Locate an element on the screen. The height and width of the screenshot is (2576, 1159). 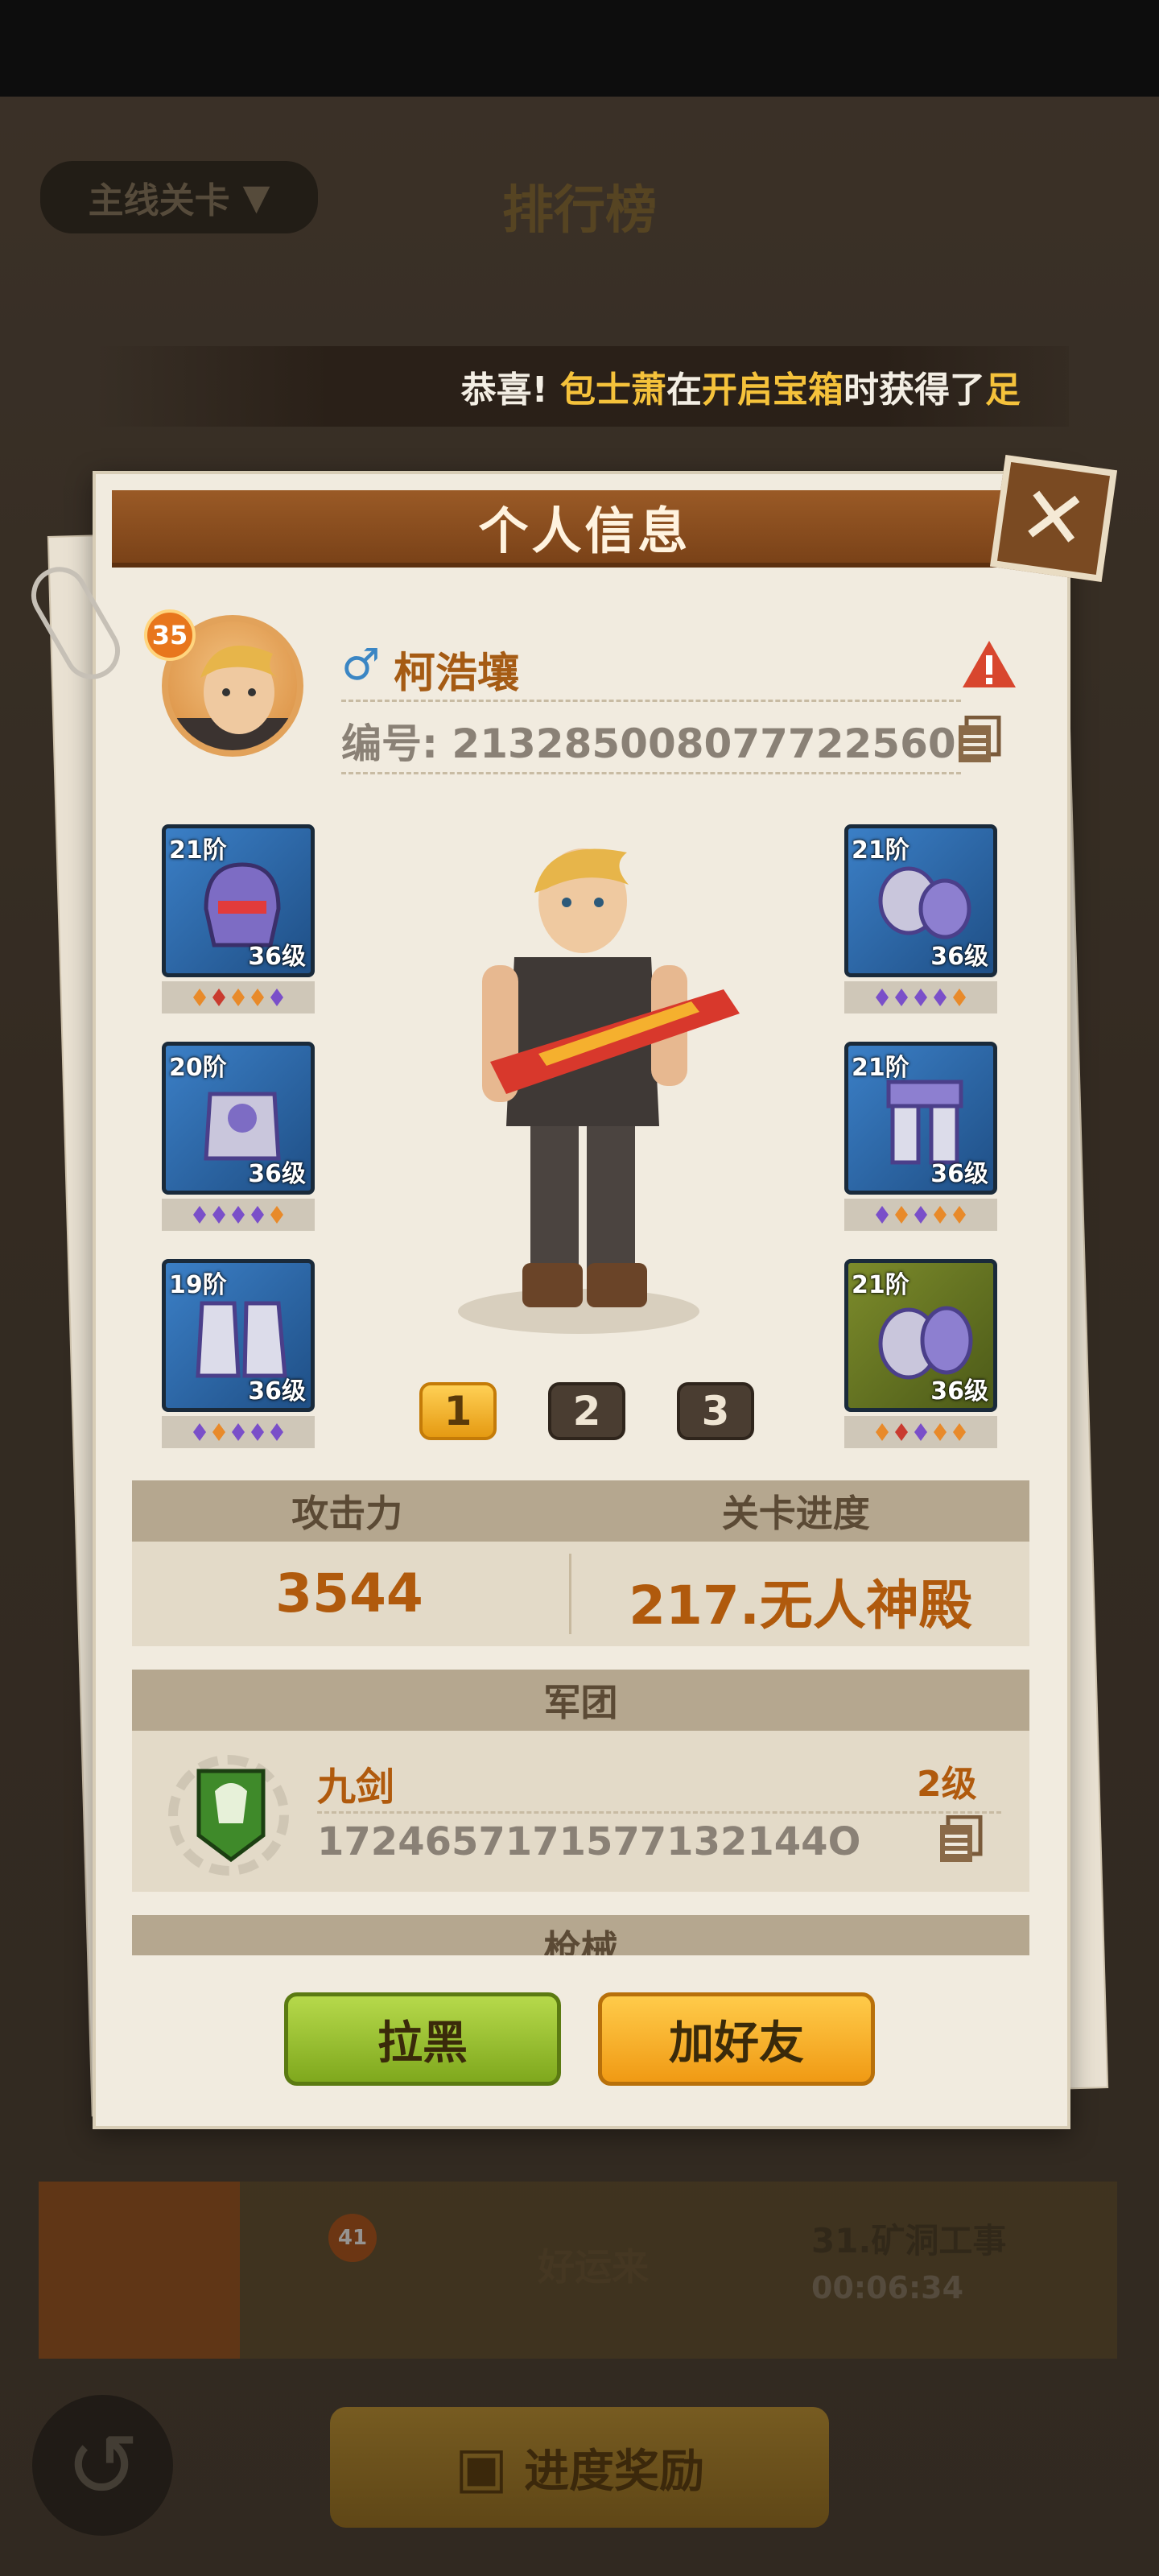
stage-progress-value: 217.无人神殿 is located at coordinates (800, 1606).